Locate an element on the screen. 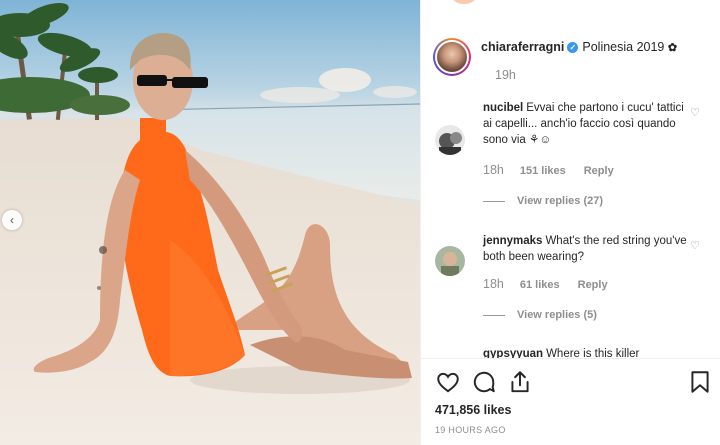  heart-icon is located at coordinates (448, 382).